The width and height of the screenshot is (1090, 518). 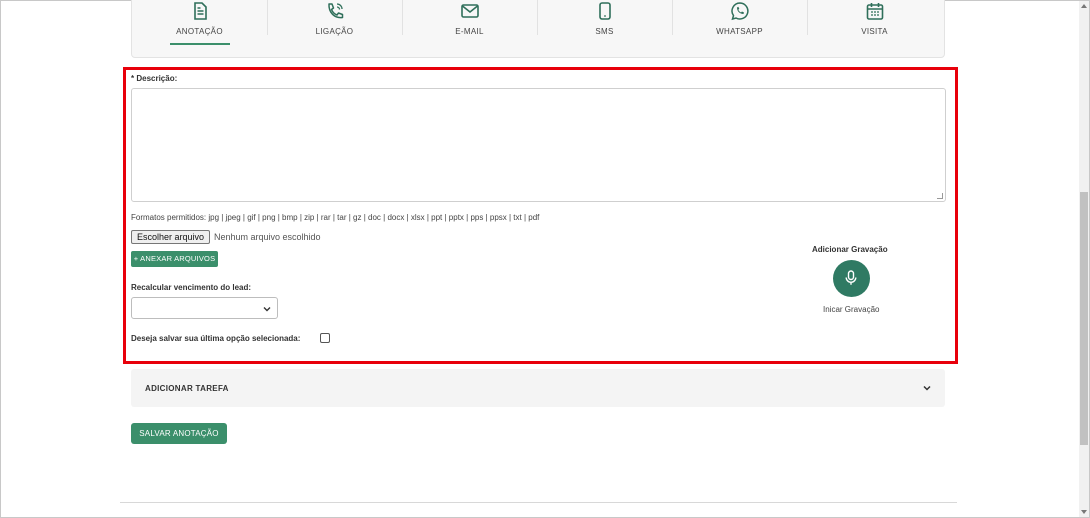 I want to click on choose-file-button: Escolher arquivo, so click(x=170, y=237).